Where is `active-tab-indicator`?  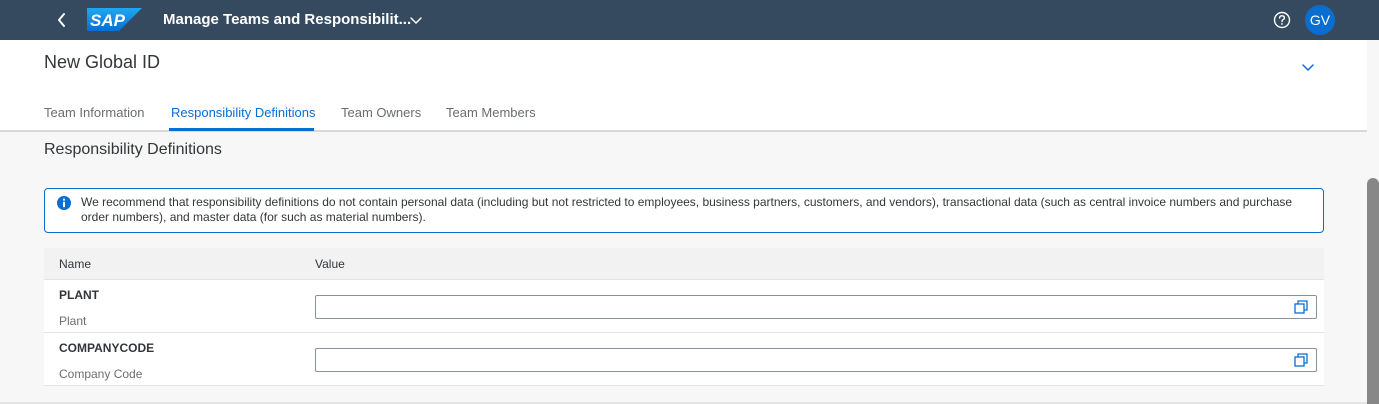
active-tab-indicator is located at coordinates (241, 129).